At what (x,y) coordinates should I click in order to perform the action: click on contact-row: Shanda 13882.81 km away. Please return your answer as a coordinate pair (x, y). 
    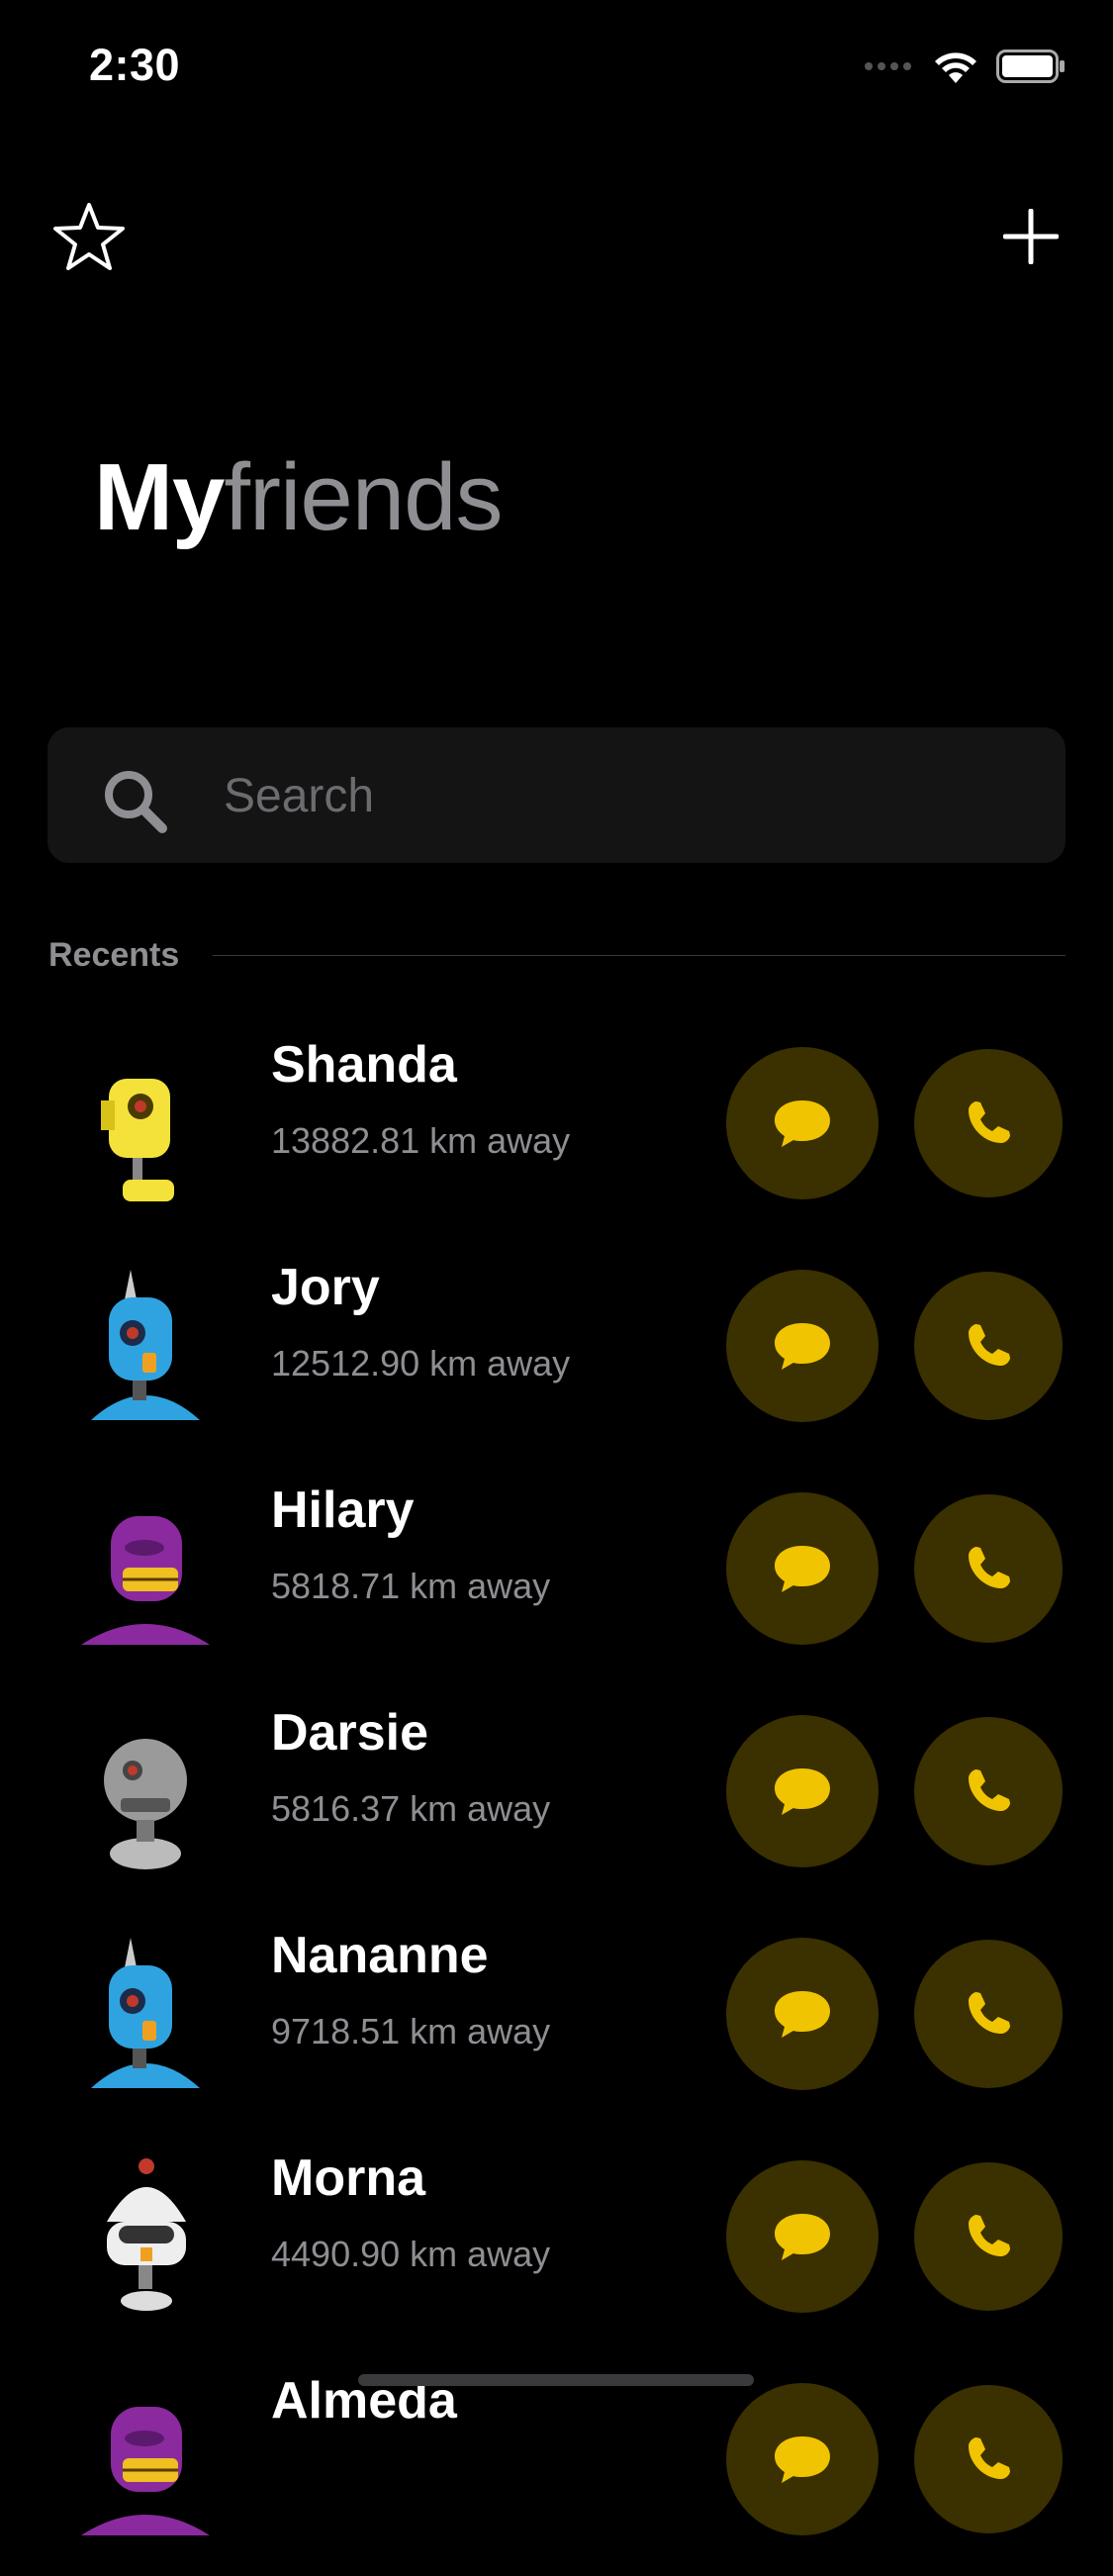
    Looking at the image, I should click on (556, 1128).